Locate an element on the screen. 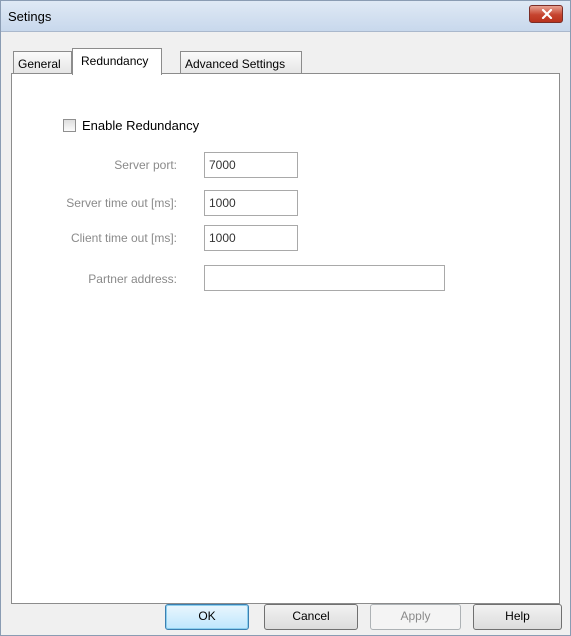 The height and width of the screenshot is (636, 571). ok-button: OK is located at coordinates (207, 617).